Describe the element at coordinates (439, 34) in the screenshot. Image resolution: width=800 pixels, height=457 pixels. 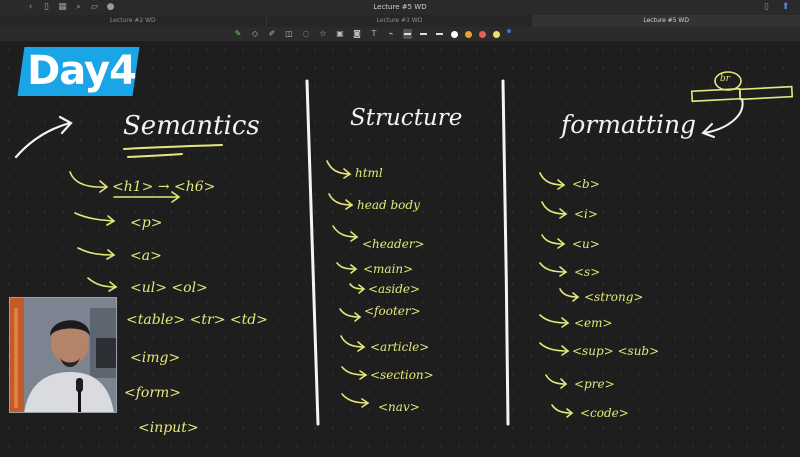
I see `thick-line-option` at that location.